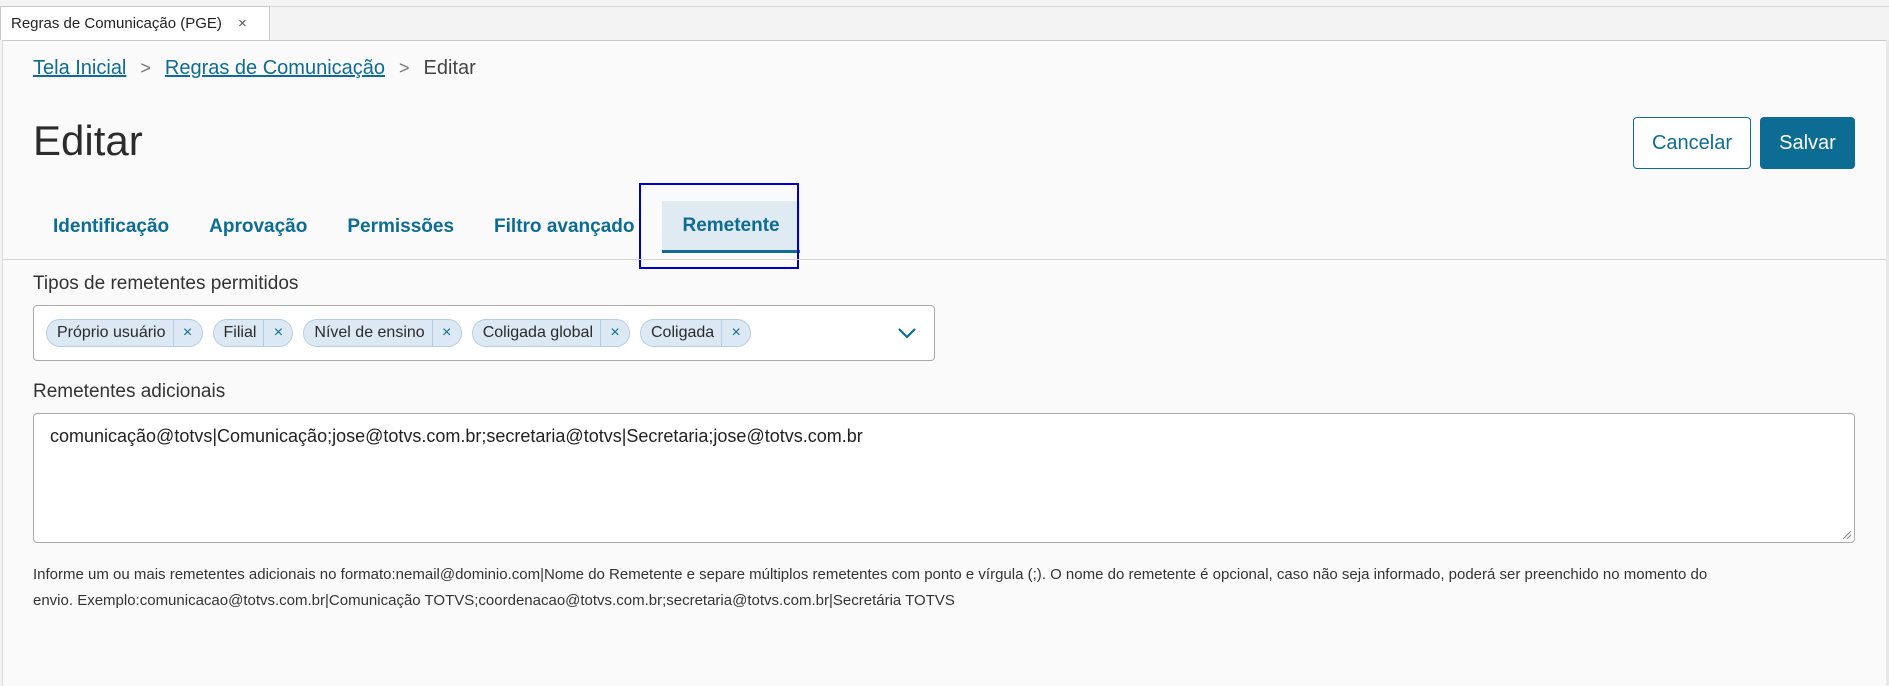 This screenshot has width=1889, height=686. Describe the element at coordinates (683, 332) in the screenshot. I see `chip-label: Coligada` at that location.